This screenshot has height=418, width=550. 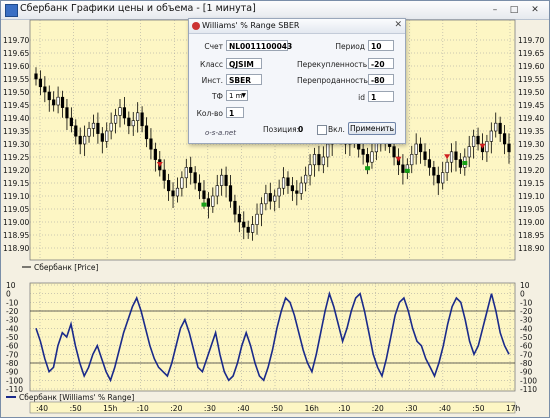 What do you see at coordinates (12, 302) in the screenshot?
I see `wr-tick-label: -10` at bounding box center [12, 302].